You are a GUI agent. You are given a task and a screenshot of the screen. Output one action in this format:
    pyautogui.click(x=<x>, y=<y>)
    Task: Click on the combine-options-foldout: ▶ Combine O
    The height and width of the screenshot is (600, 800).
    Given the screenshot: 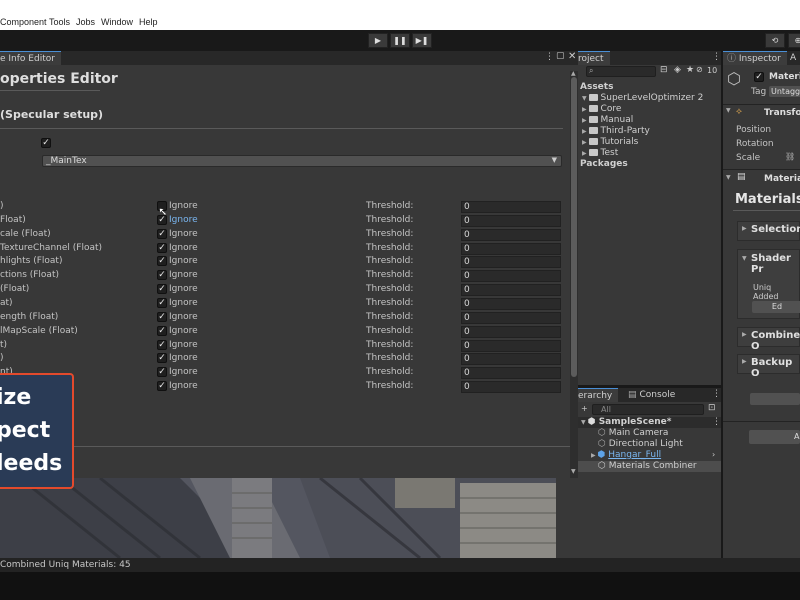 What is the action you would take?
    pyautogui.click(x=768, y=339)
    